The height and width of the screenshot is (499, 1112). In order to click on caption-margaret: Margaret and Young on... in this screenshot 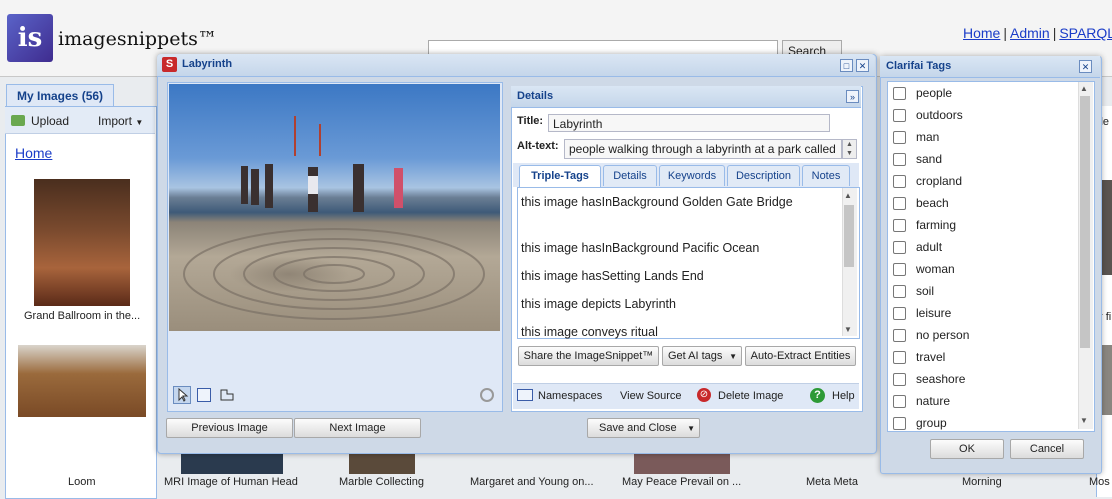, I will do `click(532, 482)`.